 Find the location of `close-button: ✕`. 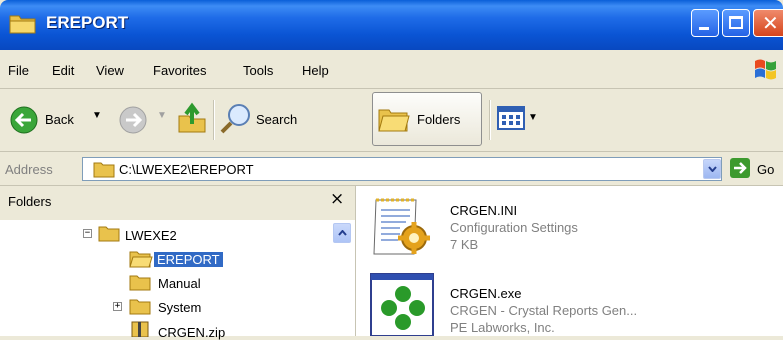

close-button: ✕ is located at coordinates (768, 23).